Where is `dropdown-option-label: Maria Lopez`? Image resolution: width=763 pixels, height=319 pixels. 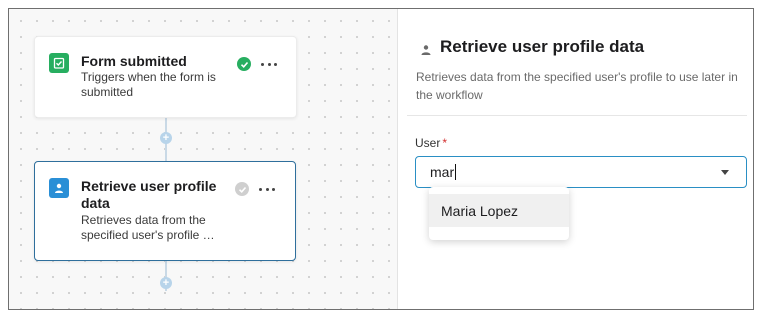 dropdown-option-label: Maria Lopez is located at coordinates (480, 211).